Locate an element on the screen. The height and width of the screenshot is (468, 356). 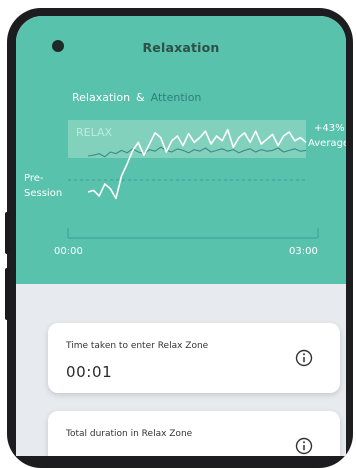
change-value: +43% is located at coordinates (329, 128).